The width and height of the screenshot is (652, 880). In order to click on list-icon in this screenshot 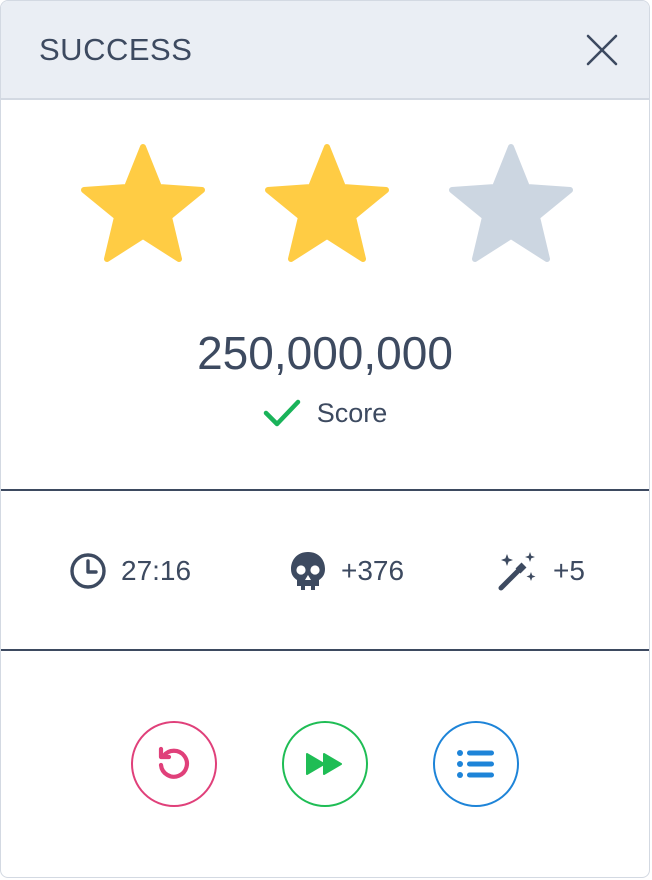, I will do `click(475, 764)`.